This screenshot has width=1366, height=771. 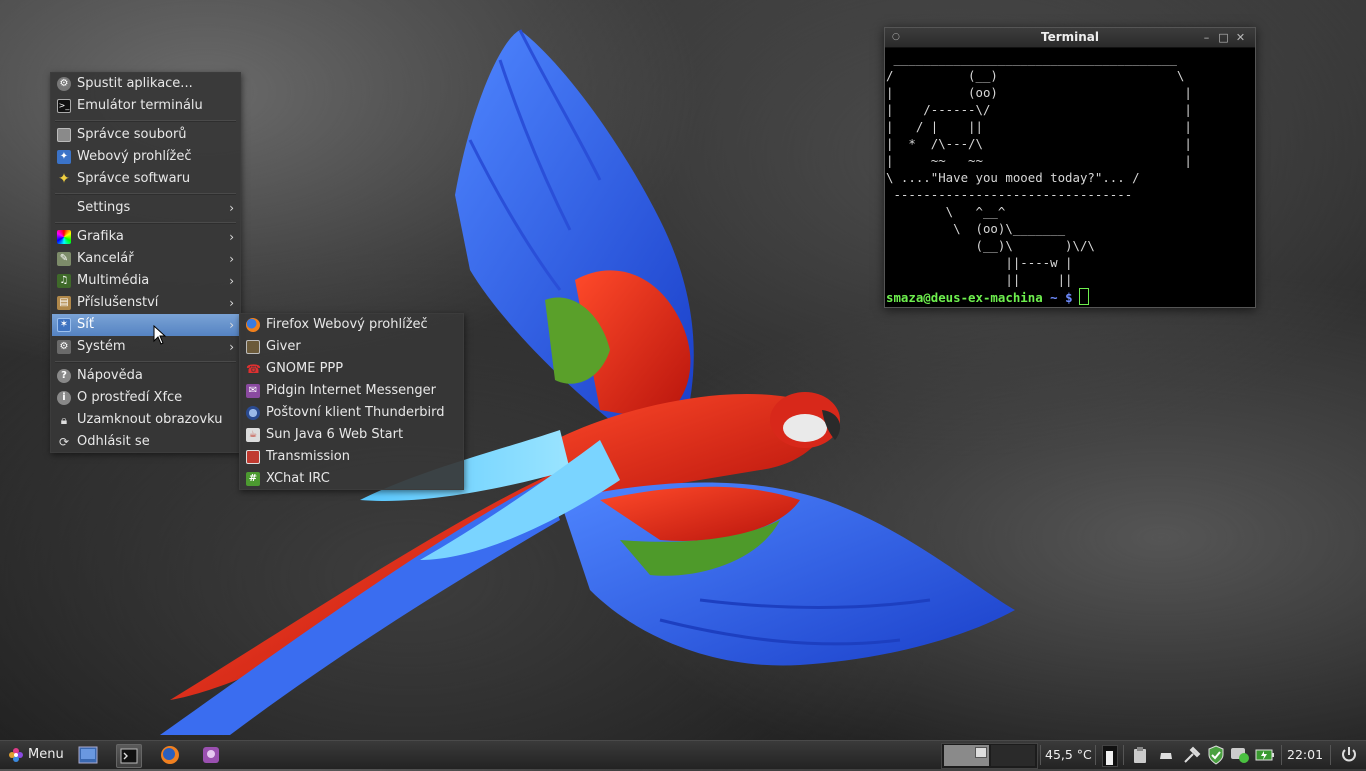 What do you see at coordinates (150, 419) in the screenshot?
I see `menu-item-label: Uzamknout obrazovku` at bounding box center [150, 419].